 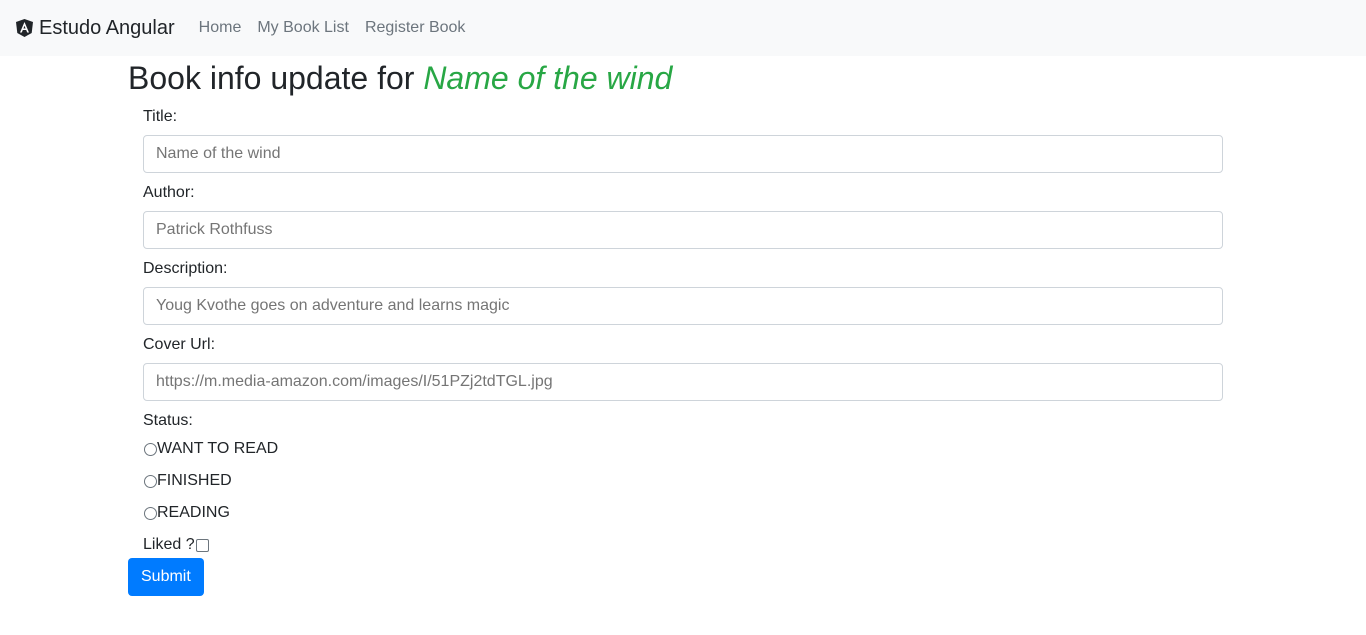 I want to click on liked-row: Liked ?, so click(x=683, y=545).